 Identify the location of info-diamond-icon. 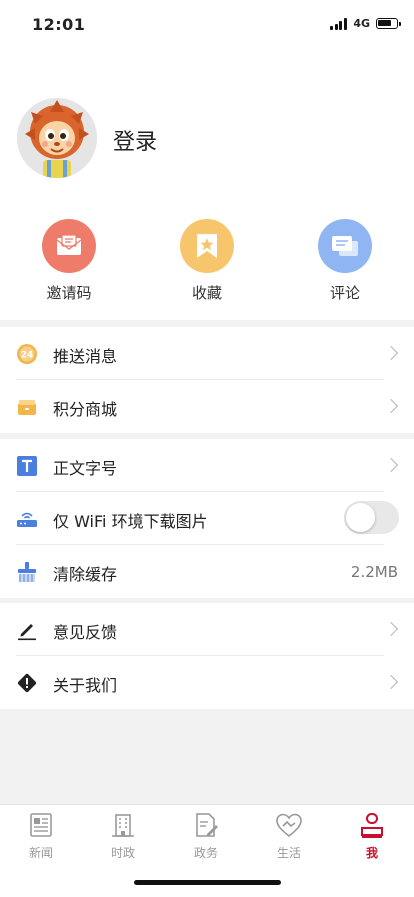
(27, 683).